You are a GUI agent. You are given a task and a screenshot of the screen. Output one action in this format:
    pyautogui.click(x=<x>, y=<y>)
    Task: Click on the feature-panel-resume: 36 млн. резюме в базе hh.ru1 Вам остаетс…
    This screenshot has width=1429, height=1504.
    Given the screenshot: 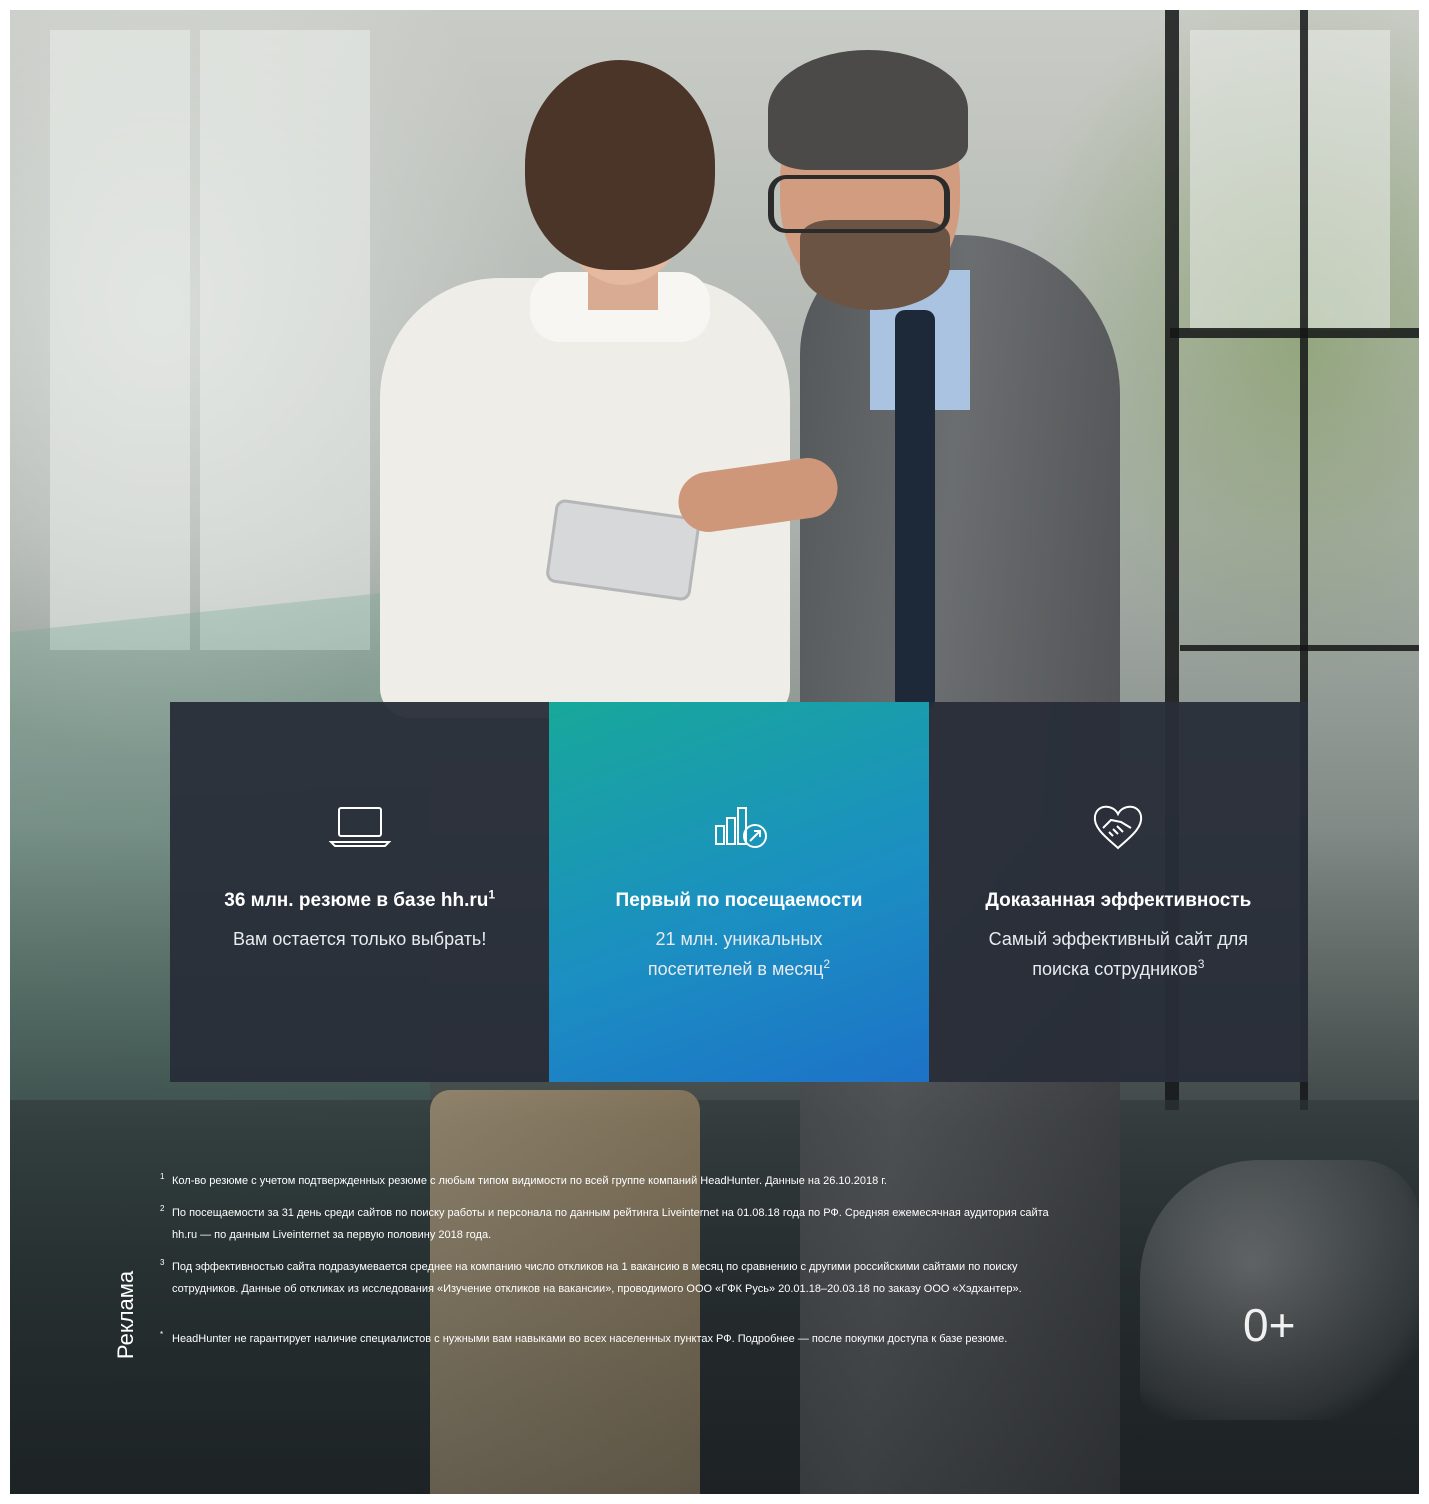 What is the action you would take?
    pyautogui.click(x=360, y=892)
    